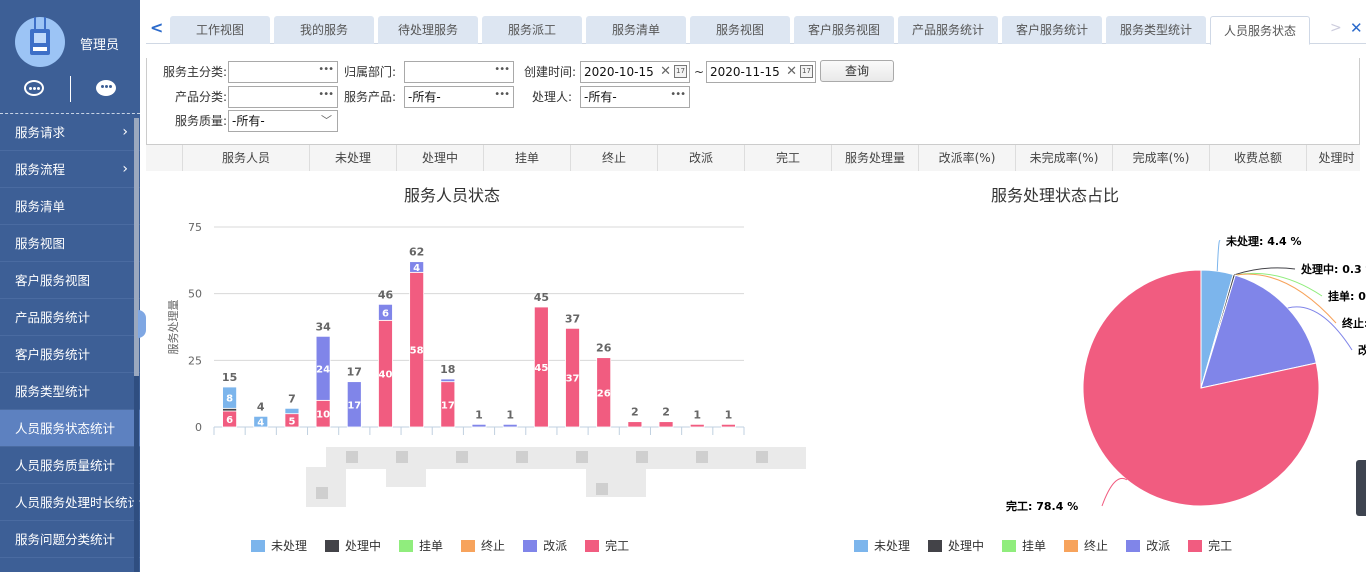  What do you see at coordinates (428, 30) in the screenshot?
I see `tab: 待处理服务` at bounding box center [428, 30].